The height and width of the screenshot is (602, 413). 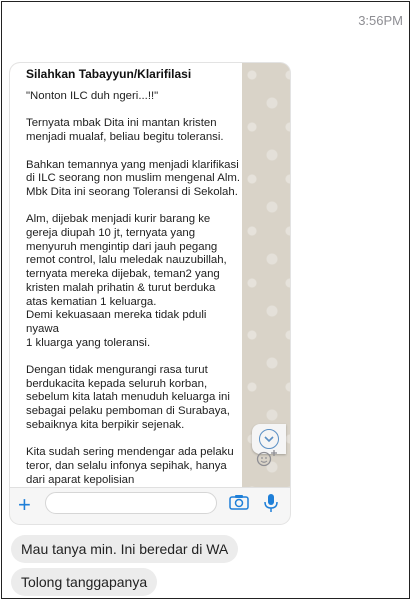 What do you see at coordinates (84, 582) in the screenshot?
I see `incoming-message: Tolong tanggapanya` at bounding box center [84, 582].